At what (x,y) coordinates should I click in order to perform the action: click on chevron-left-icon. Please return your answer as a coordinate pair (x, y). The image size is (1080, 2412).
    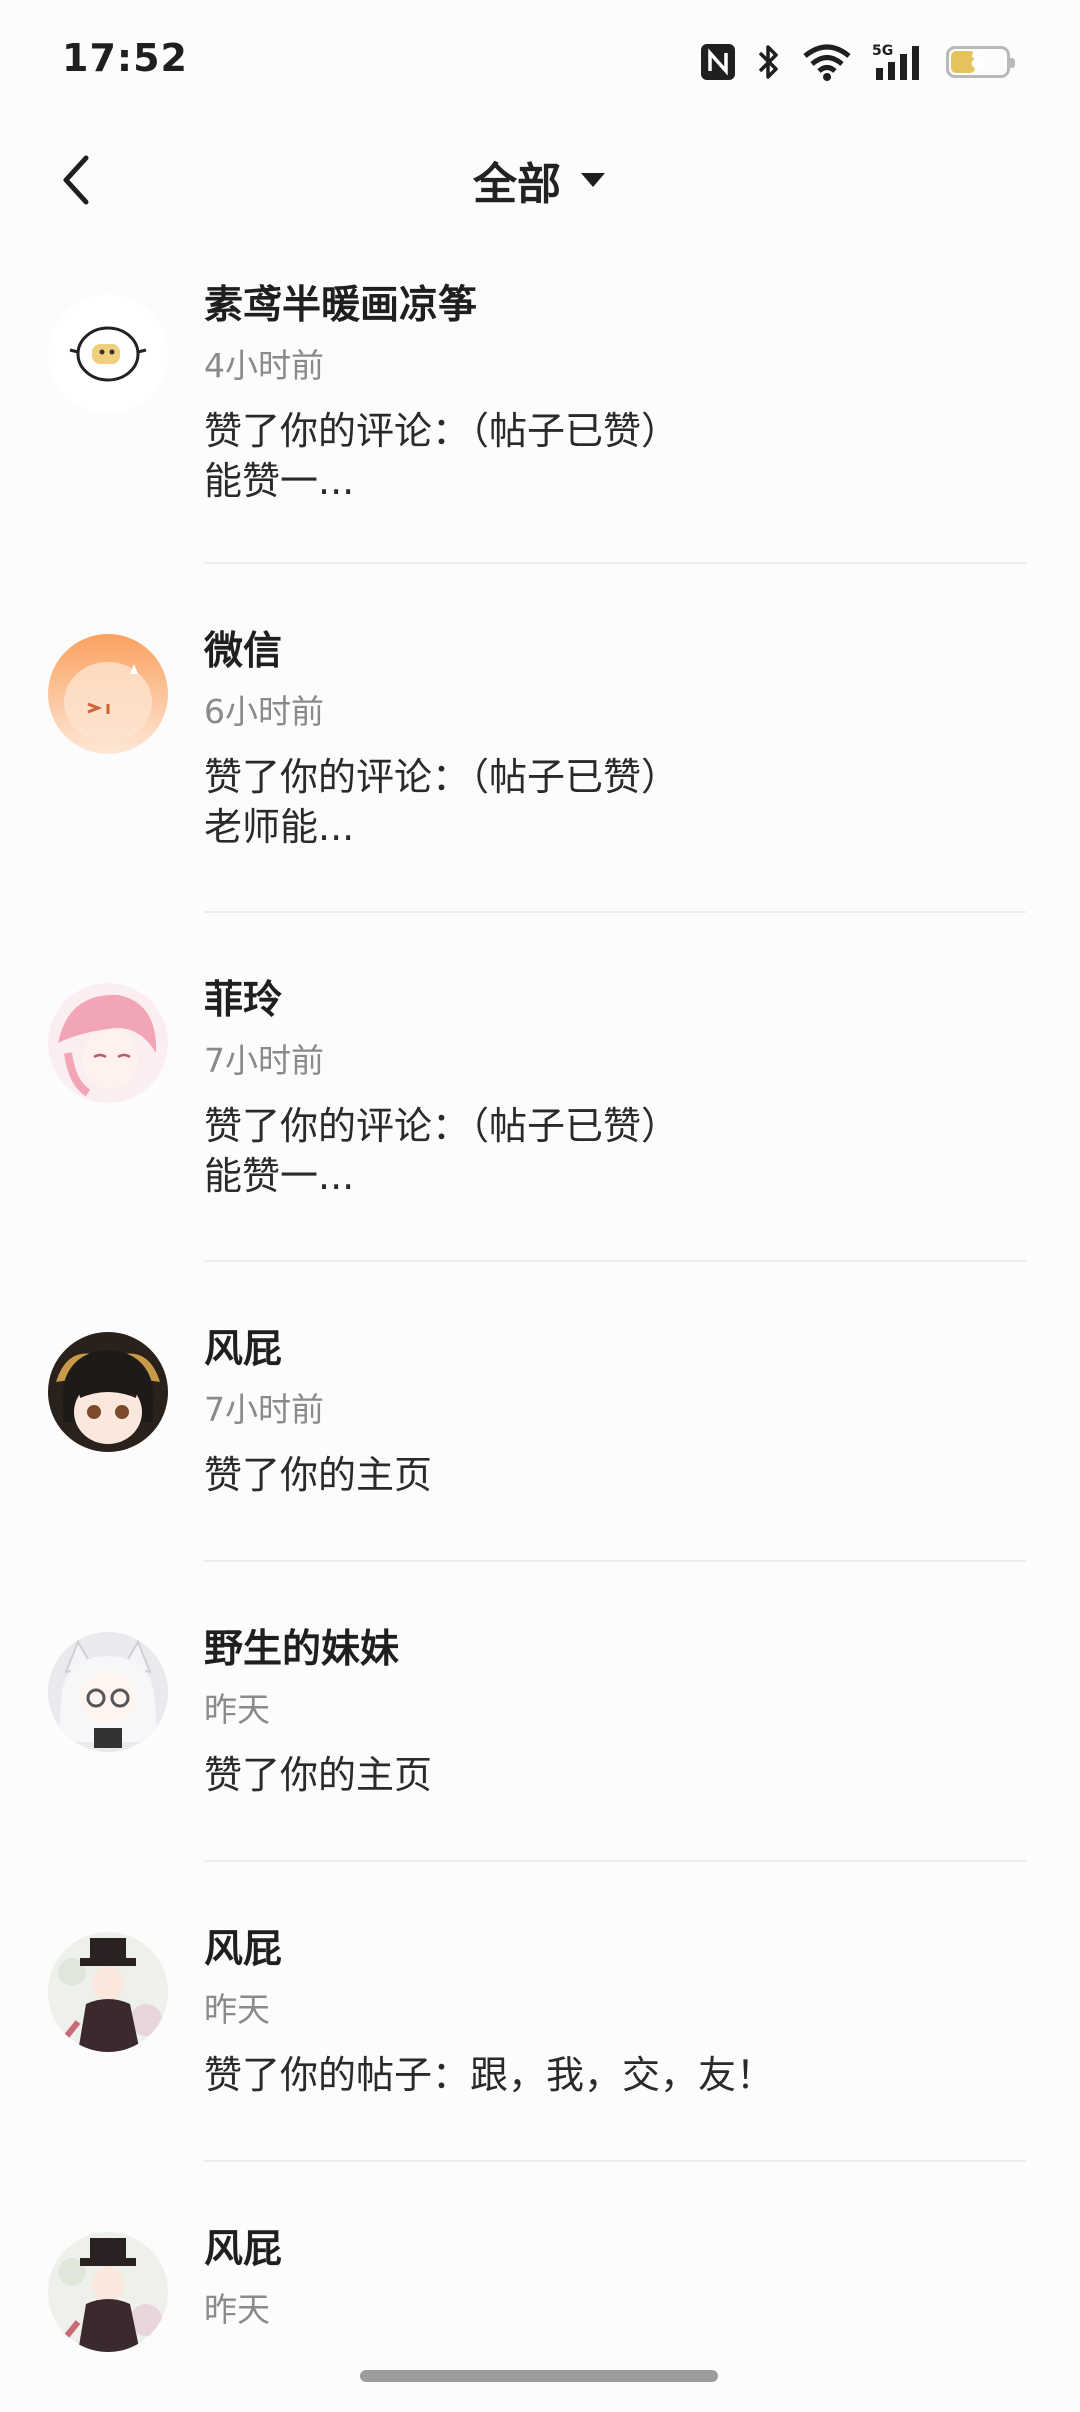
    Looking at the image, I should click on (76, 180).